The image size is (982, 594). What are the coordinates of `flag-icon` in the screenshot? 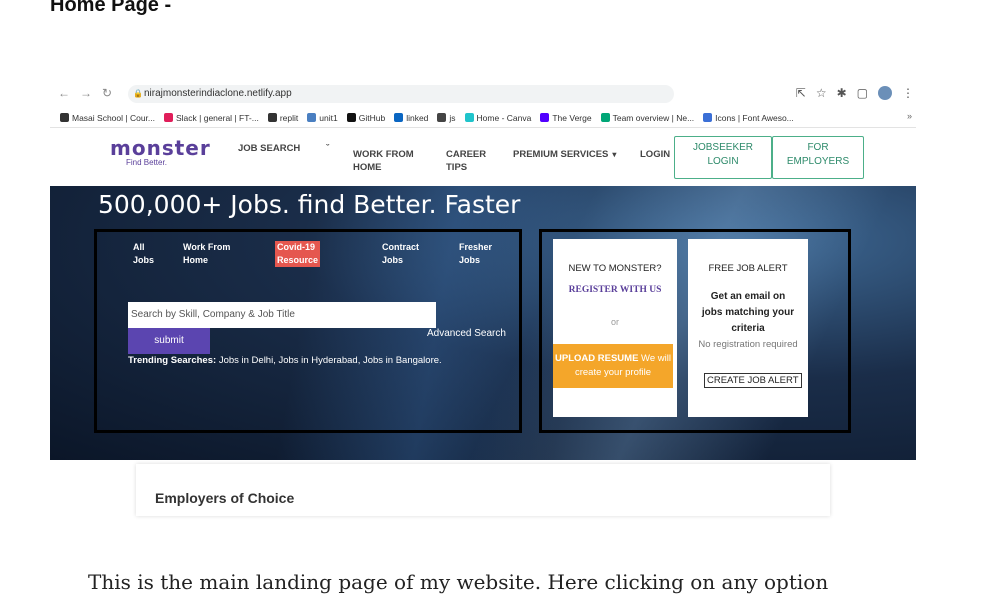 It's located at (708, 117).